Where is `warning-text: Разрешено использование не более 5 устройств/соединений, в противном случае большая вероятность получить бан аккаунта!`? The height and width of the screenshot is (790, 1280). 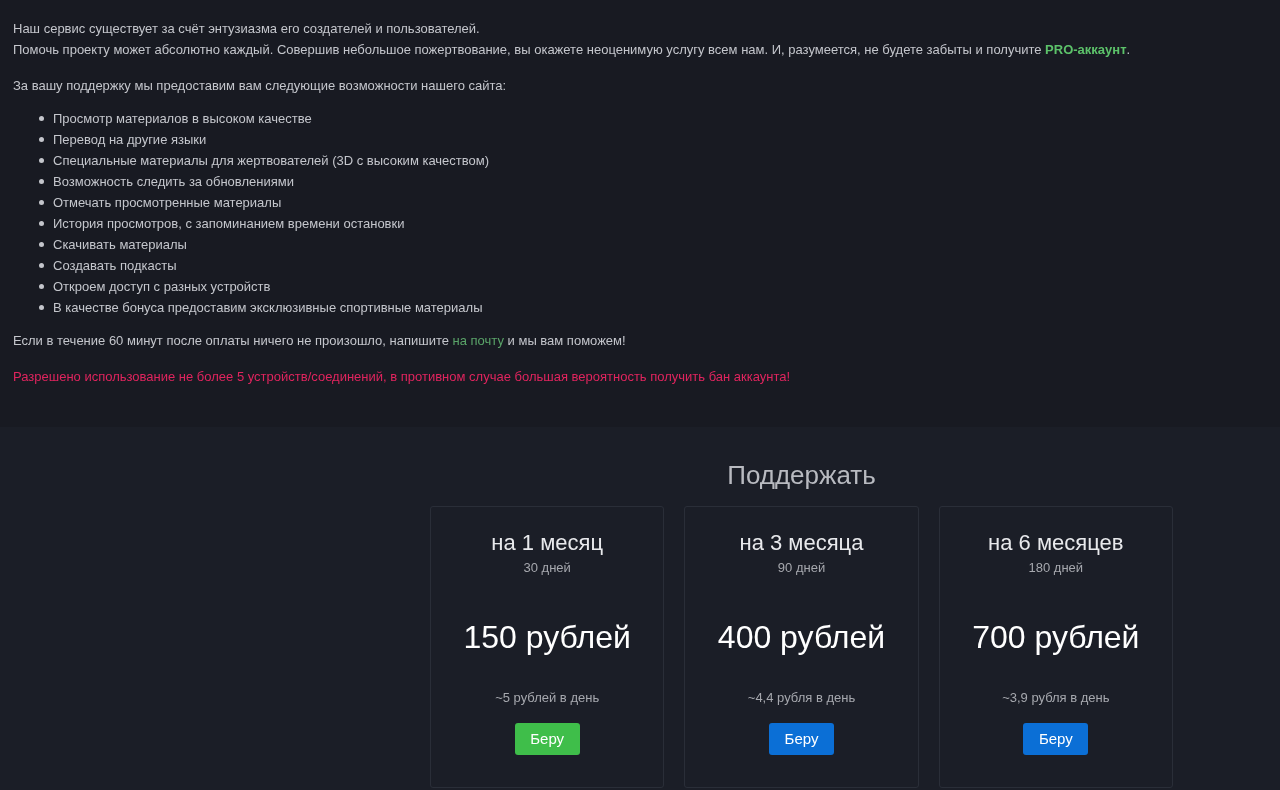
warning-text: Разрешено использование не более 5 устройств/соединений, в противном случае большая вероятность получить бан аккаунта! is located at coordinates (402, 377).